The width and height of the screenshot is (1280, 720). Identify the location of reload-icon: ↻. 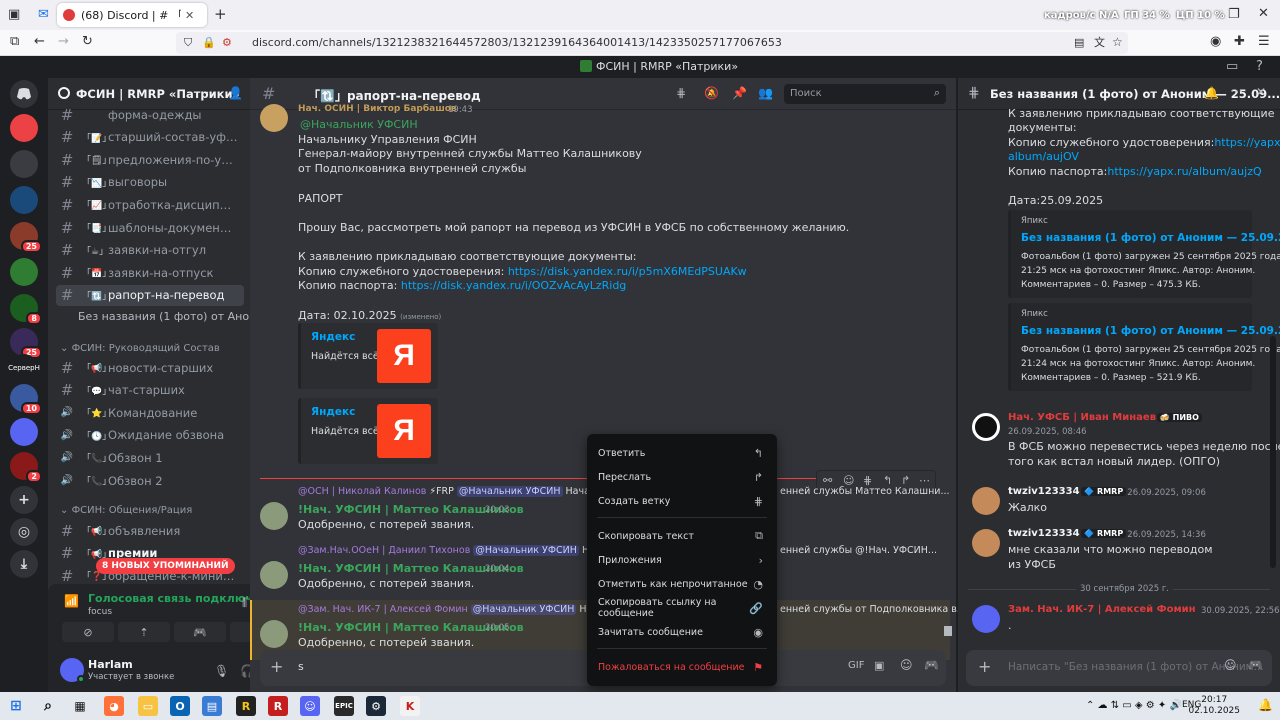
(87, 42).